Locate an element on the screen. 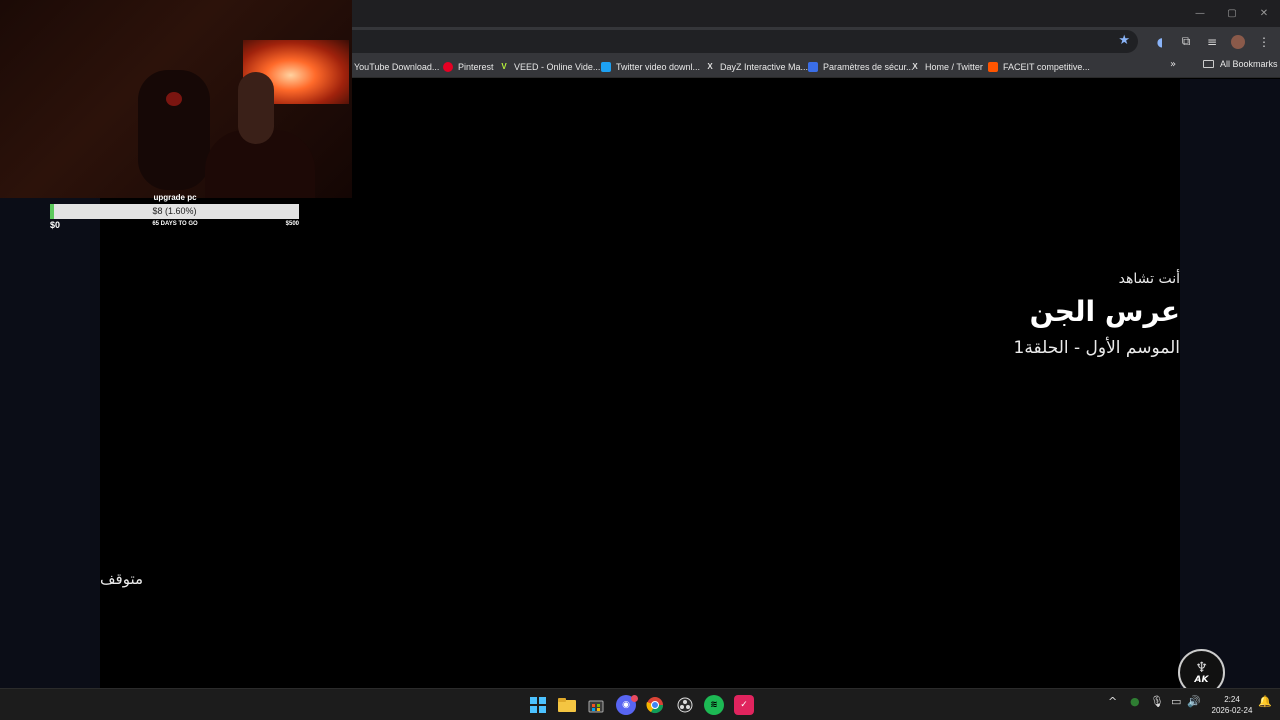 The width and height of the screenshot is (1280, 720). window-controls: — ▢ ✕ is located at coordinates (1232, 13).